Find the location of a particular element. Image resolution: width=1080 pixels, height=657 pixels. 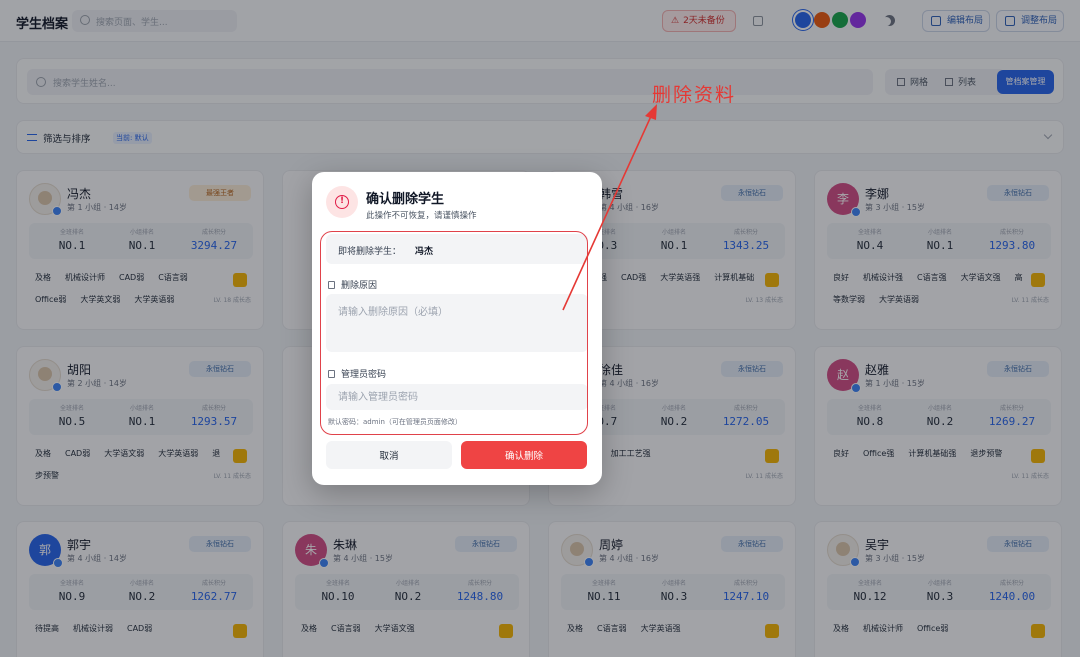

annotation-label: 删除资料 is located at coordinates (694, 95).